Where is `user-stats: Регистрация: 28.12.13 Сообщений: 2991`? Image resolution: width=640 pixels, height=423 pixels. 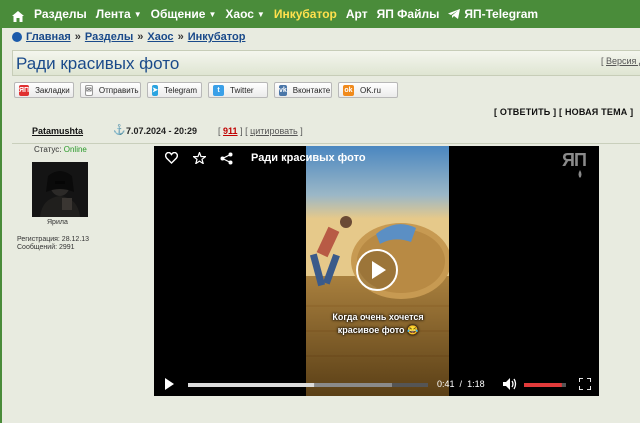 user-stats: Регистрация: 28.12.13 Сообщений: 2991 is located at coordinates (53, 244).